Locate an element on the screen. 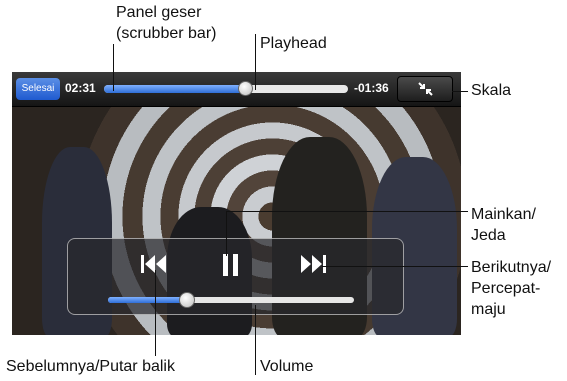 The height and width of the screenshot is (381, 567). volume-slider is located at coordinates (231, 300).